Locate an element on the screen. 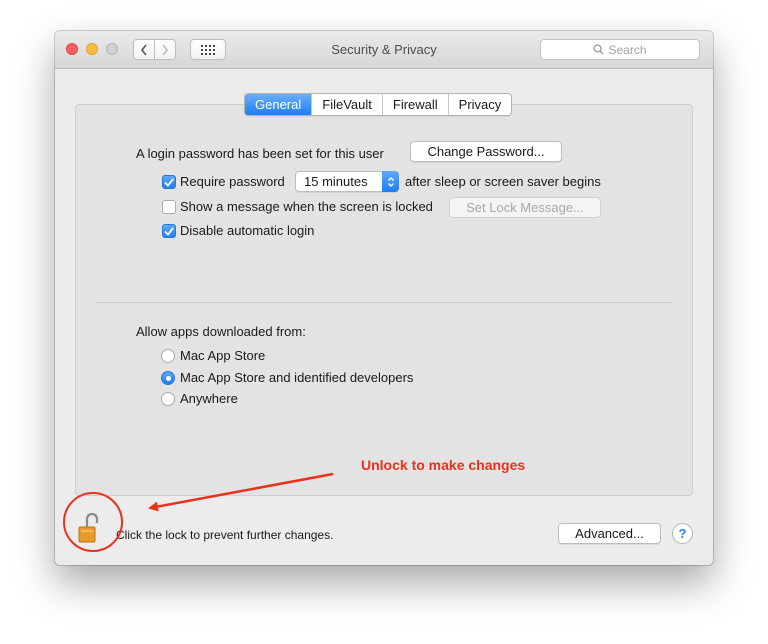  back-chevron-icon is located at coordinates (143, 49).